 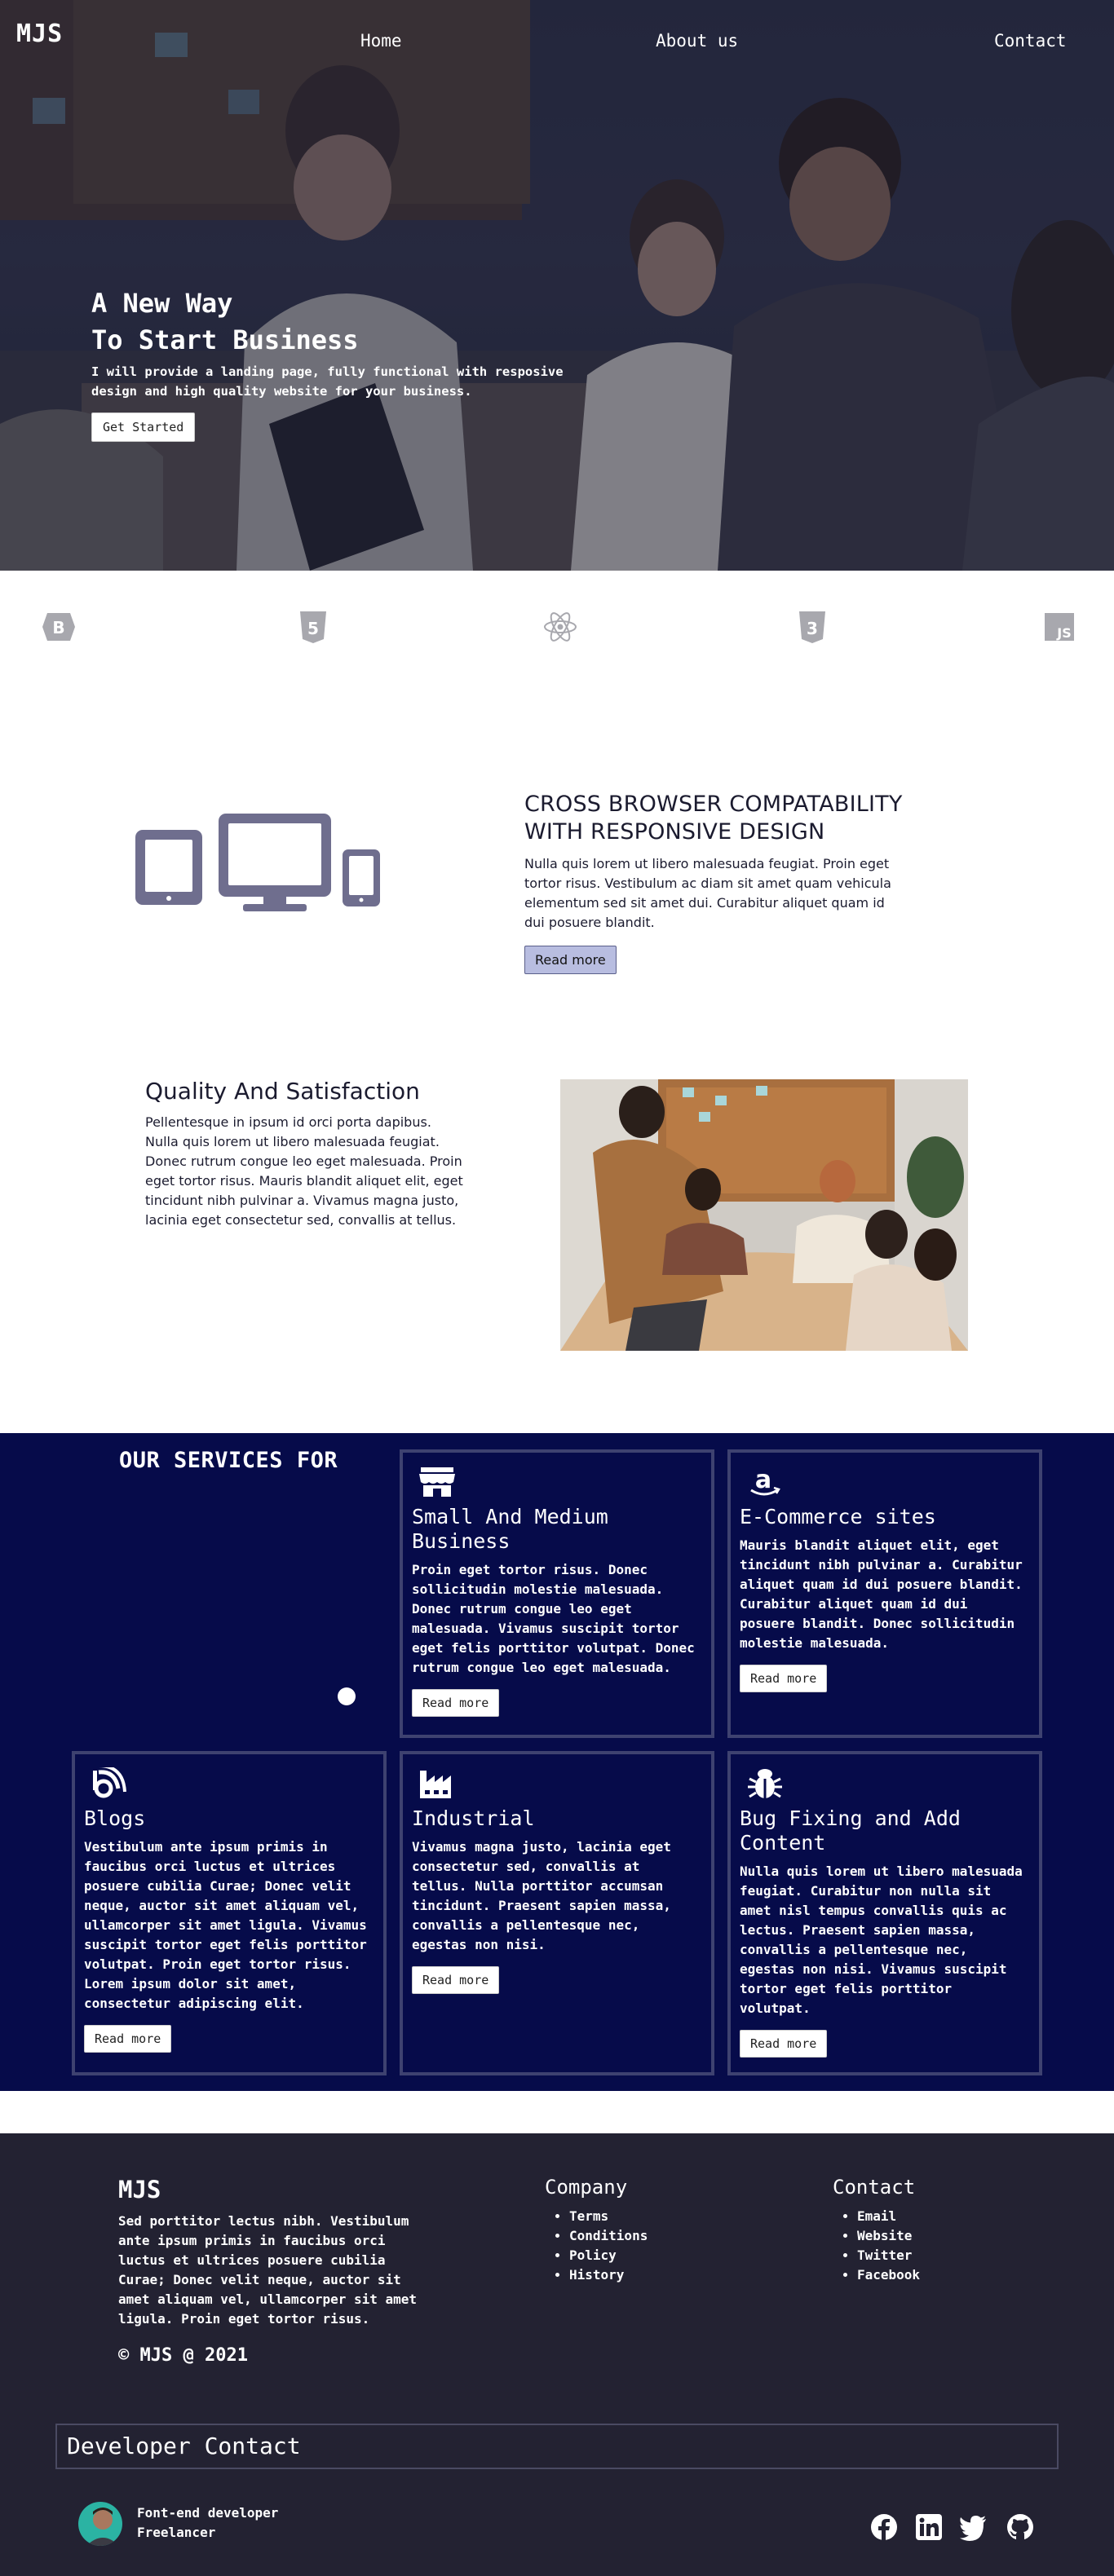 What do you see at coordinates (100, 2524) in the screenshot?
I see `developer-avatar` at bounding box center [100, 2524].